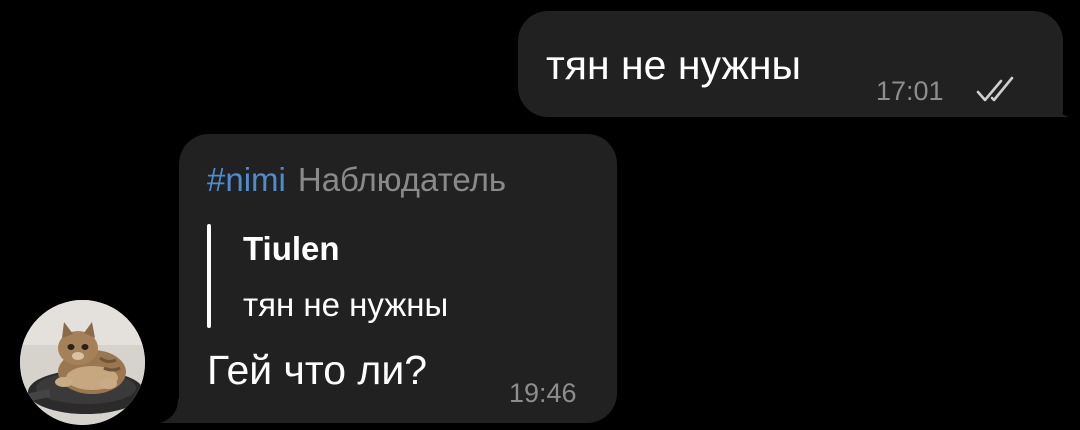 The height and width of the screenshot is (430, 1080). I want to click on reply-quote-bar, so click(209, 276).